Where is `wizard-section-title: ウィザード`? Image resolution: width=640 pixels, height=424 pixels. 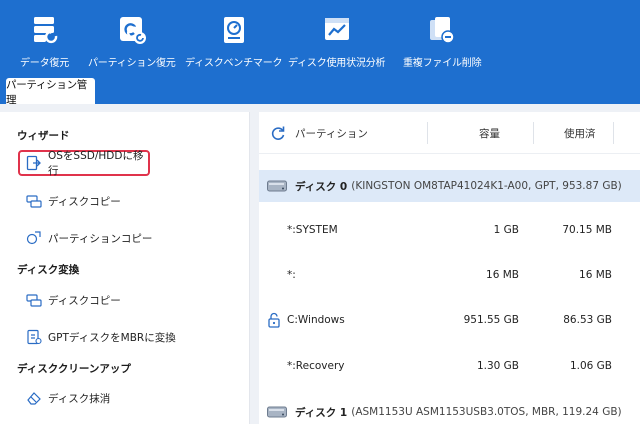
wizard-section-title: ウィザード is located at coordinates (43, 136).